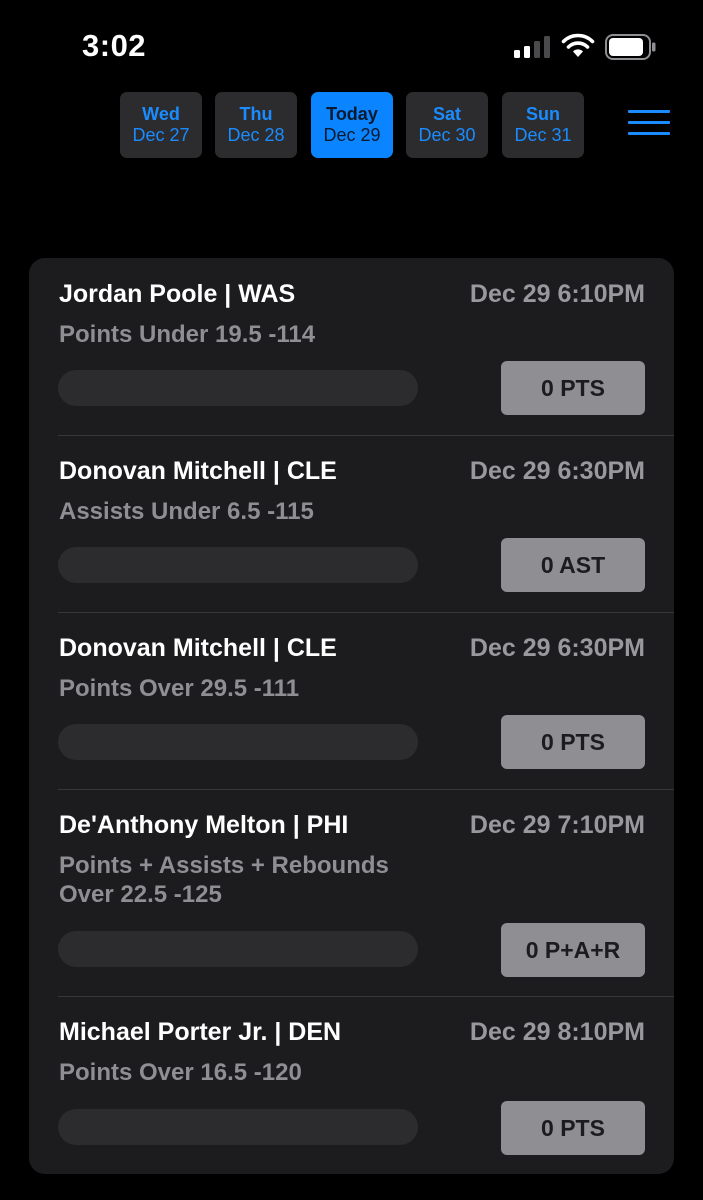  I want to click on player-team: Jordan Poole | WAS, so click(177, 294).